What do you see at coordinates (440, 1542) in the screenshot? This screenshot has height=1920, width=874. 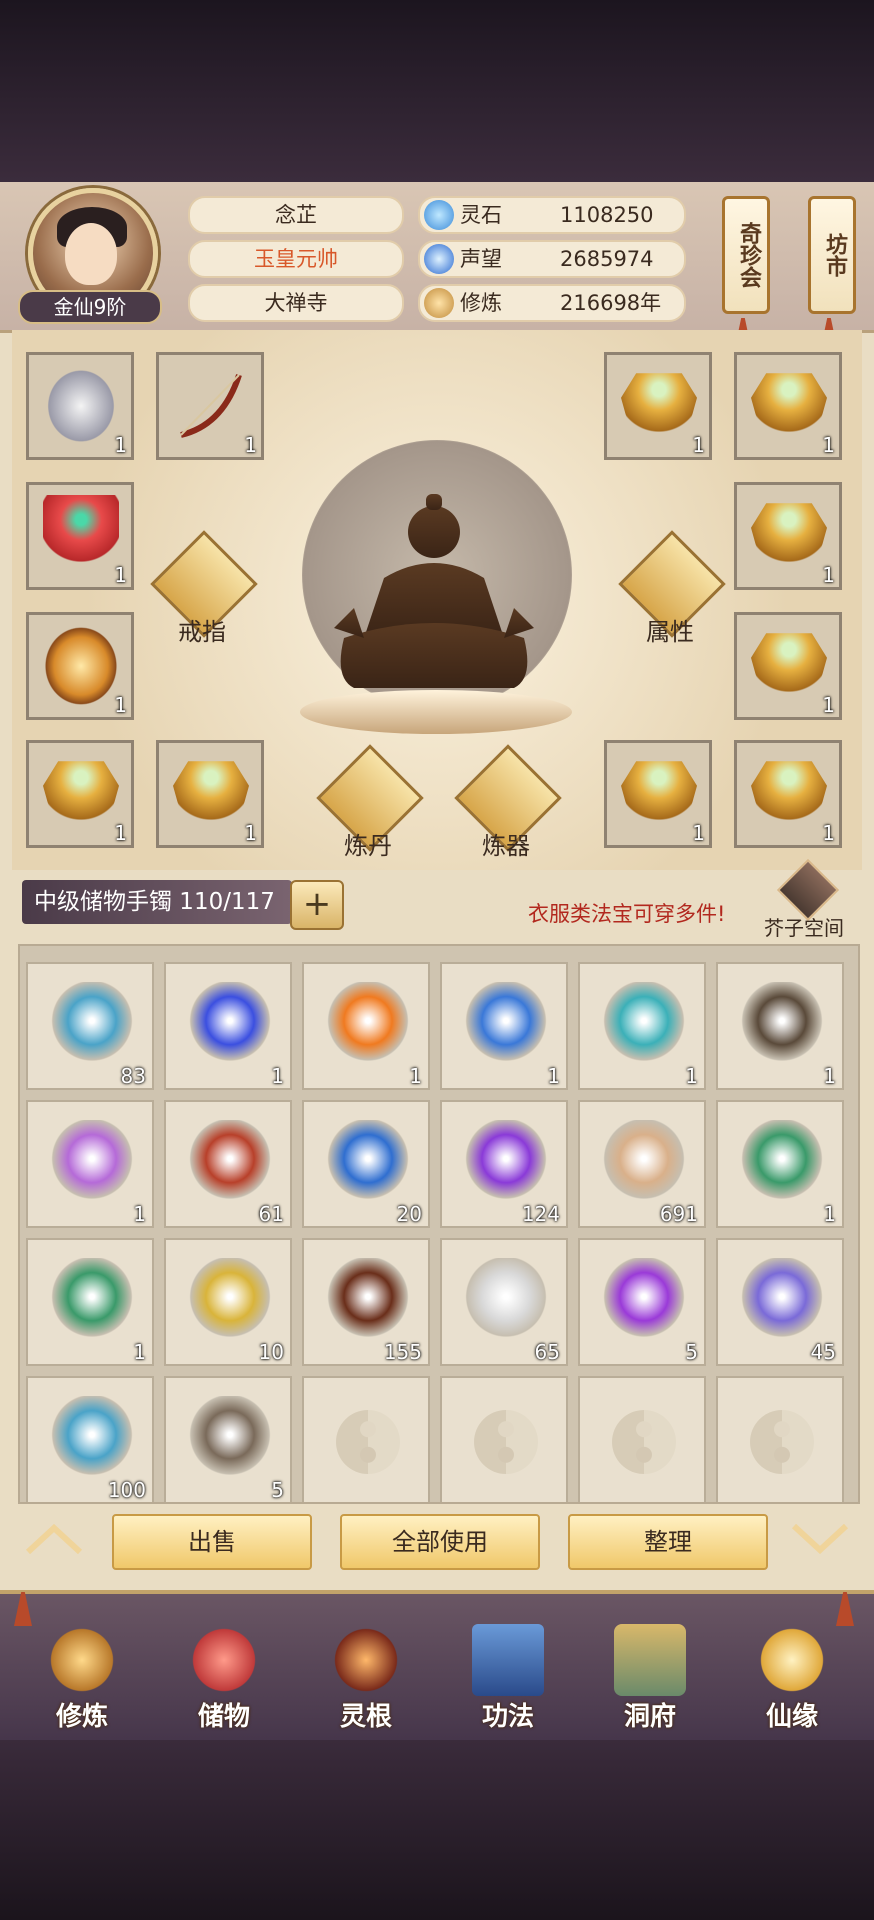 I see `use-all-button: 全部使用` at bounding box center [440, 1542].